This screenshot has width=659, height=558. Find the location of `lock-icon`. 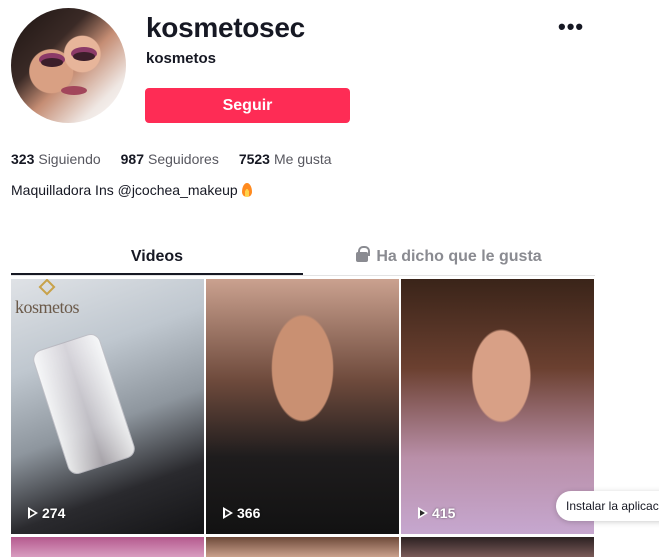

lock-icon is located at coordinates (363, 254).